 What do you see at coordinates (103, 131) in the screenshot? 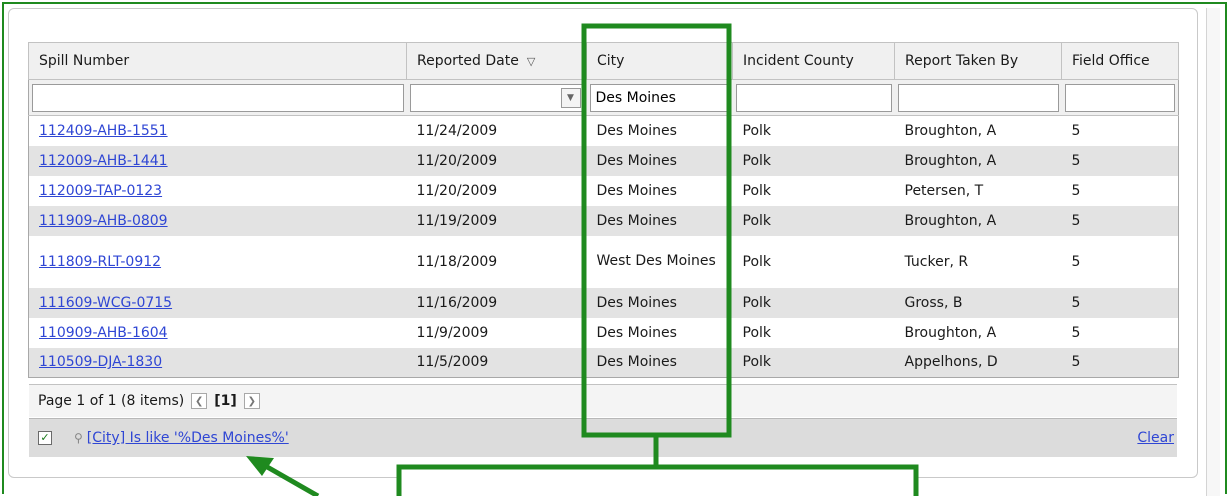
I see `spill-number-link: 112409-AHB-1551` at bounding box center [103, 131].